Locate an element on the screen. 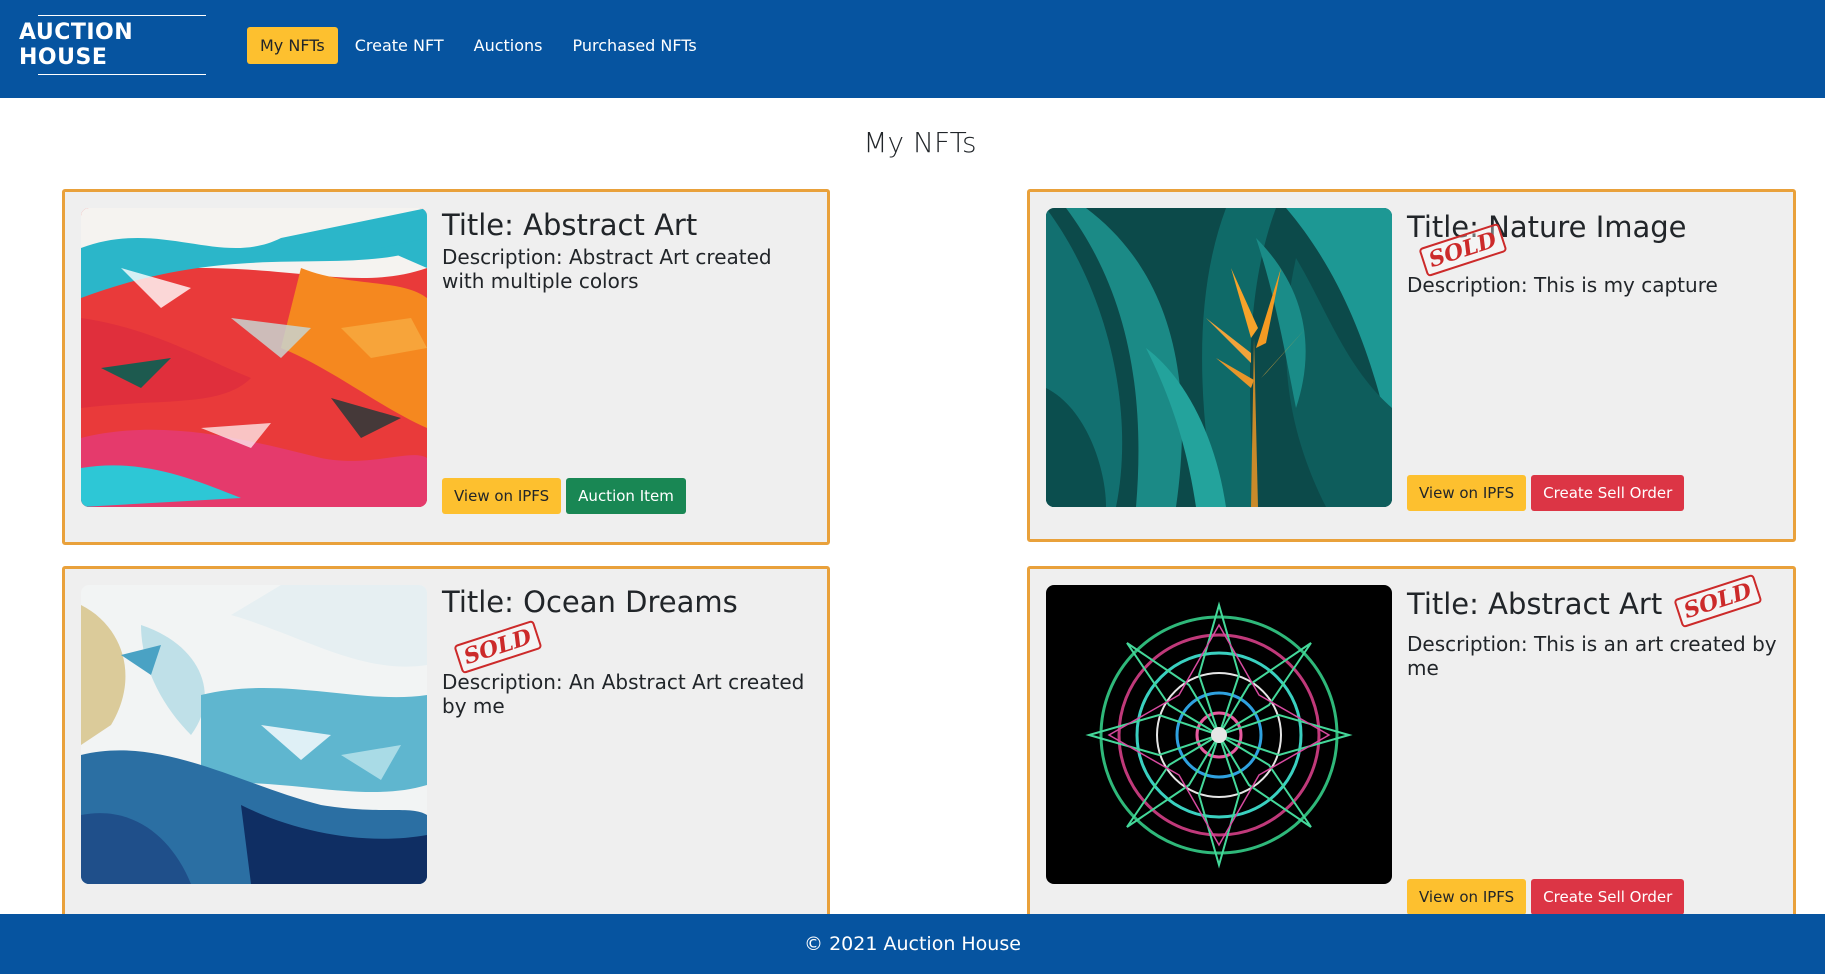  nft-title: Title: Ocean Dreams is located at coordinates (590, 602).